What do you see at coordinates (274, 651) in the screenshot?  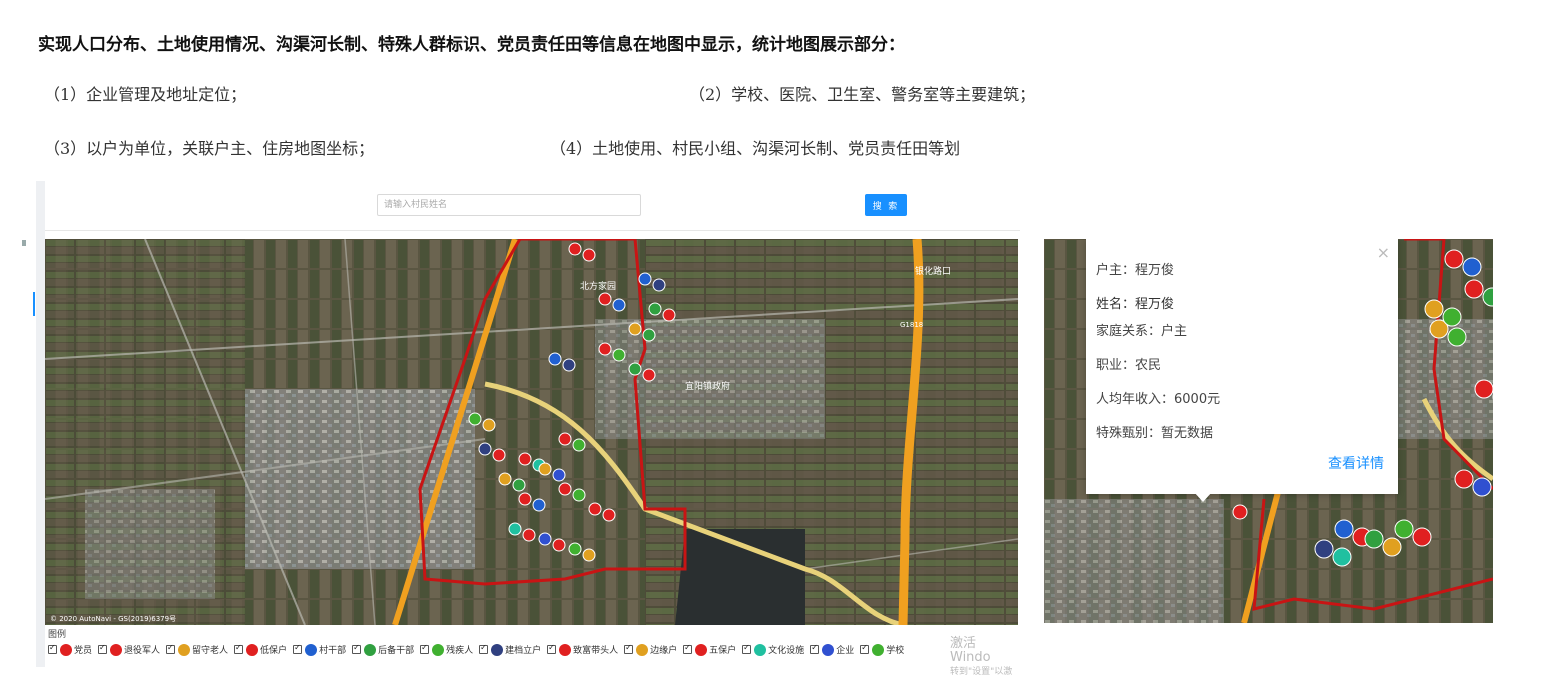 I see `legend-label: 低保户` at bounding box center [274, 651].